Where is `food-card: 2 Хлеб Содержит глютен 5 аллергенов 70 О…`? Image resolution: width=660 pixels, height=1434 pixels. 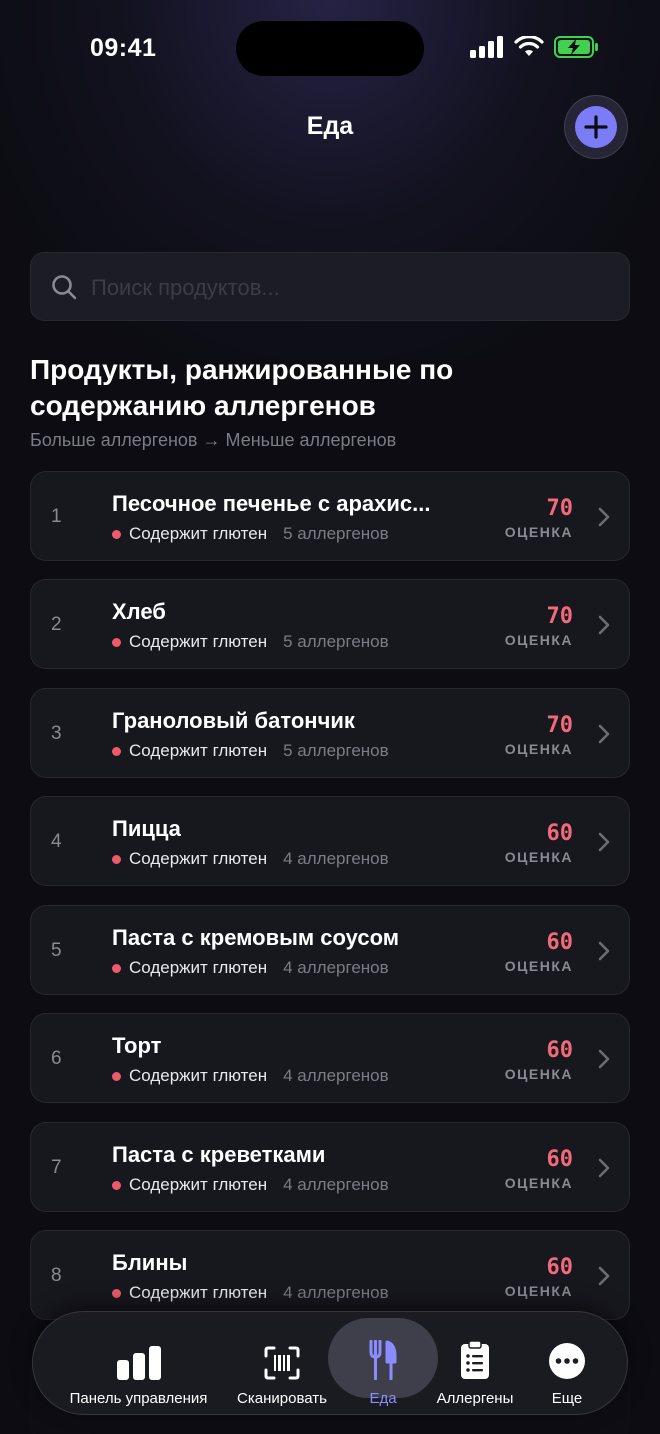 food-card: 2 Хлеб Содержит глютен 5 аллергенов 70 О… is located at coordinates (330, 624).